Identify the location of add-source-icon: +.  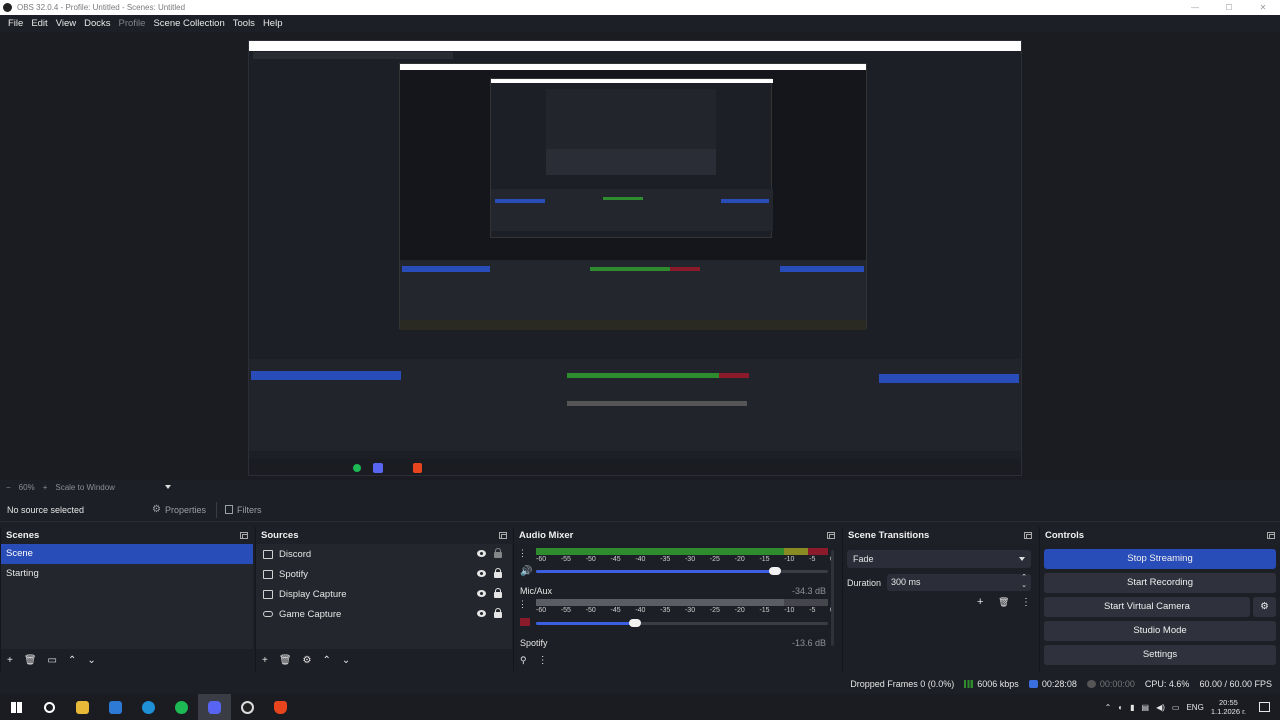
(265, 660).